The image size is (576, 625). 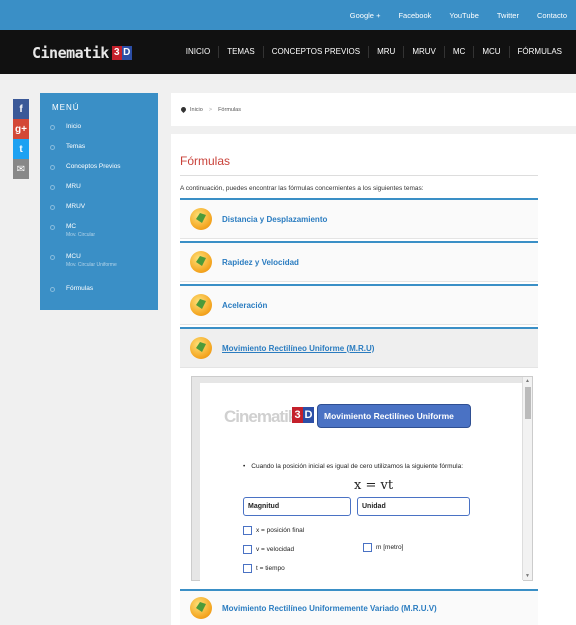 What do you see at coordinates (60, 126) in the screenshot?
I see `sidebar-item-inicio: Inicio` at bounding box center [60, 126].